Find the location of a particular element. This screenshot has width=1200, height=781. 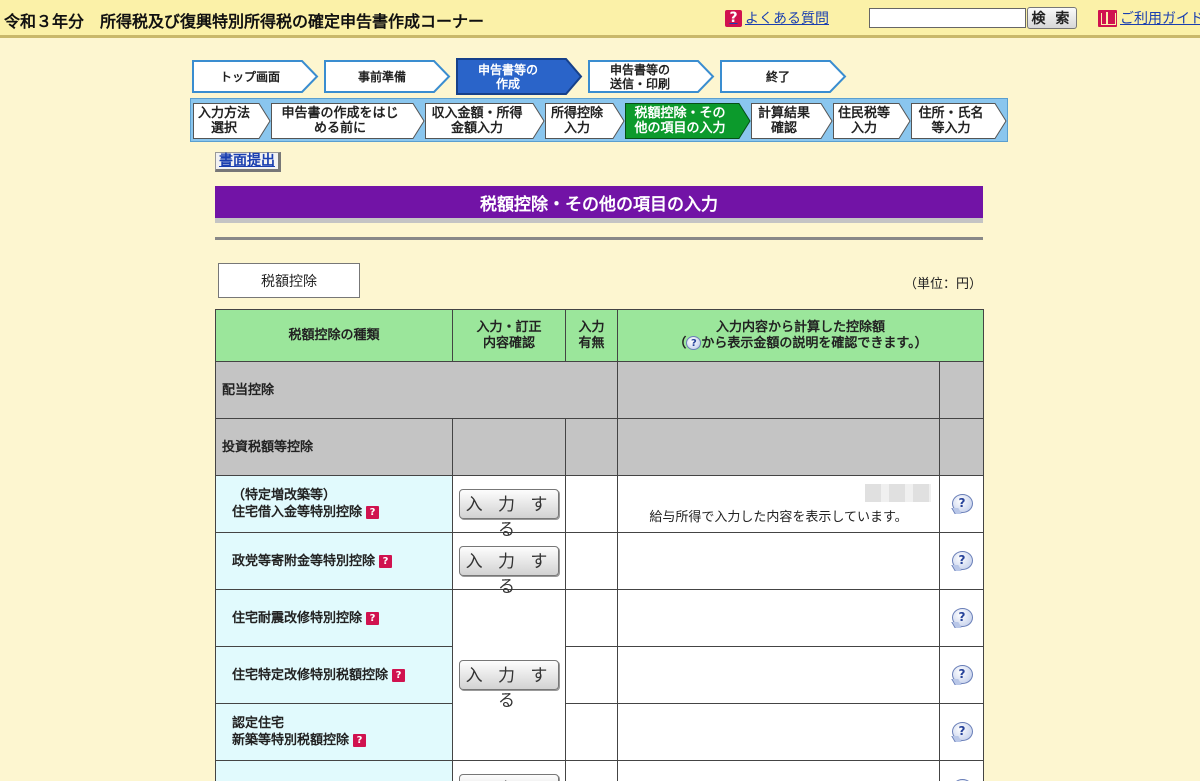

substep-method: 入力方法 選択 is located at coordinates (232, 121).